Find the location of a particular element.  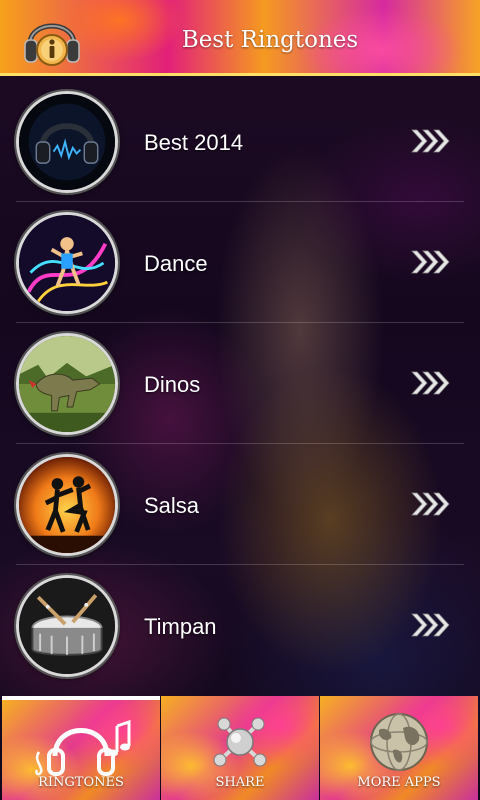

tab-ringtones: RINGTONES is located at coordinates (81, 748).